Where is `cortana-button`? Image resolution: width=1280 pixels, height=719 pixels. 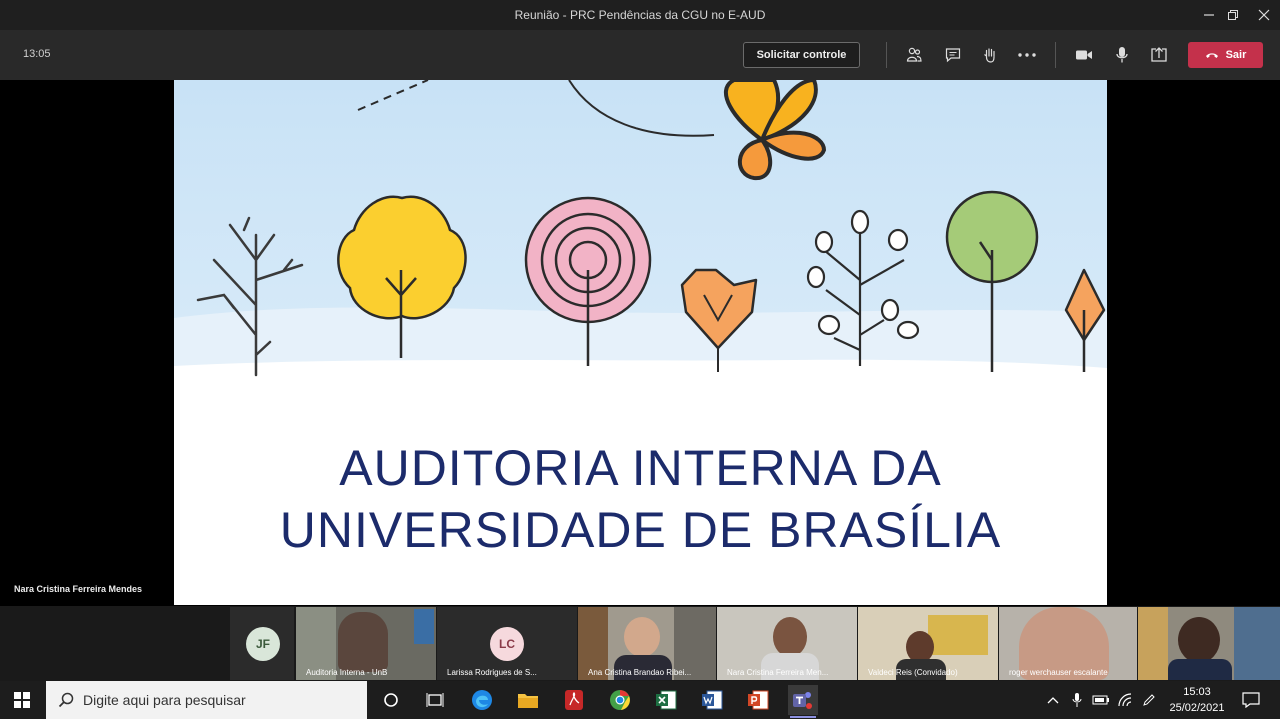 cortana-button is located at coordinates (391, 700).